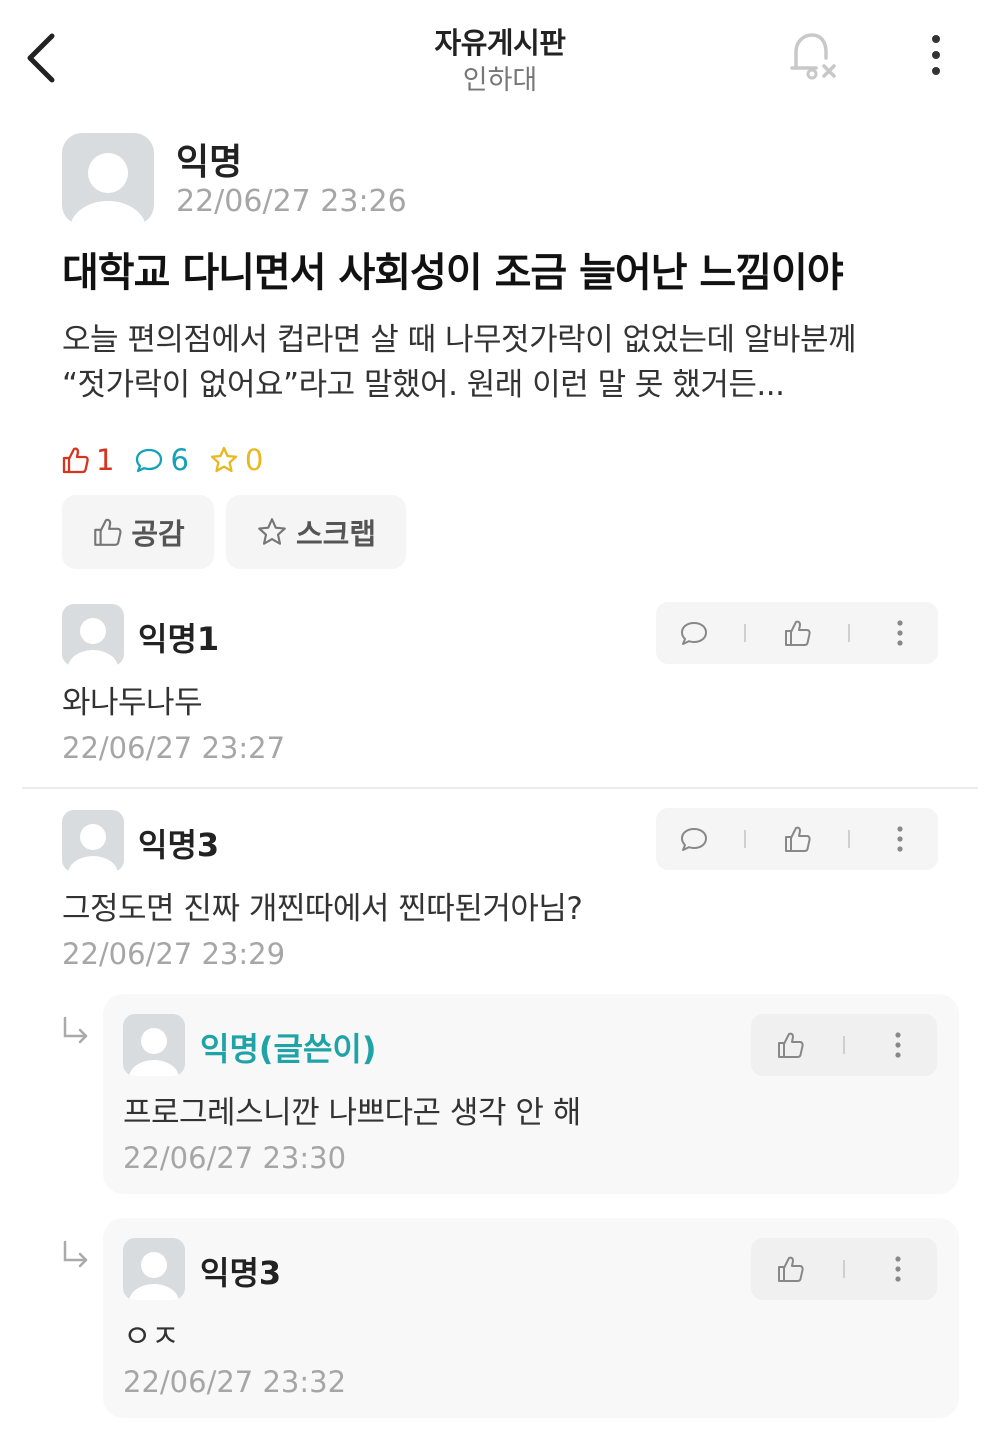 Image resolution: width=1000 pixels, height=1437 pixels. I want to click on reply-container: 익명3 ㅇㅈ 22/06/27 23:32, so click(531, 1318).